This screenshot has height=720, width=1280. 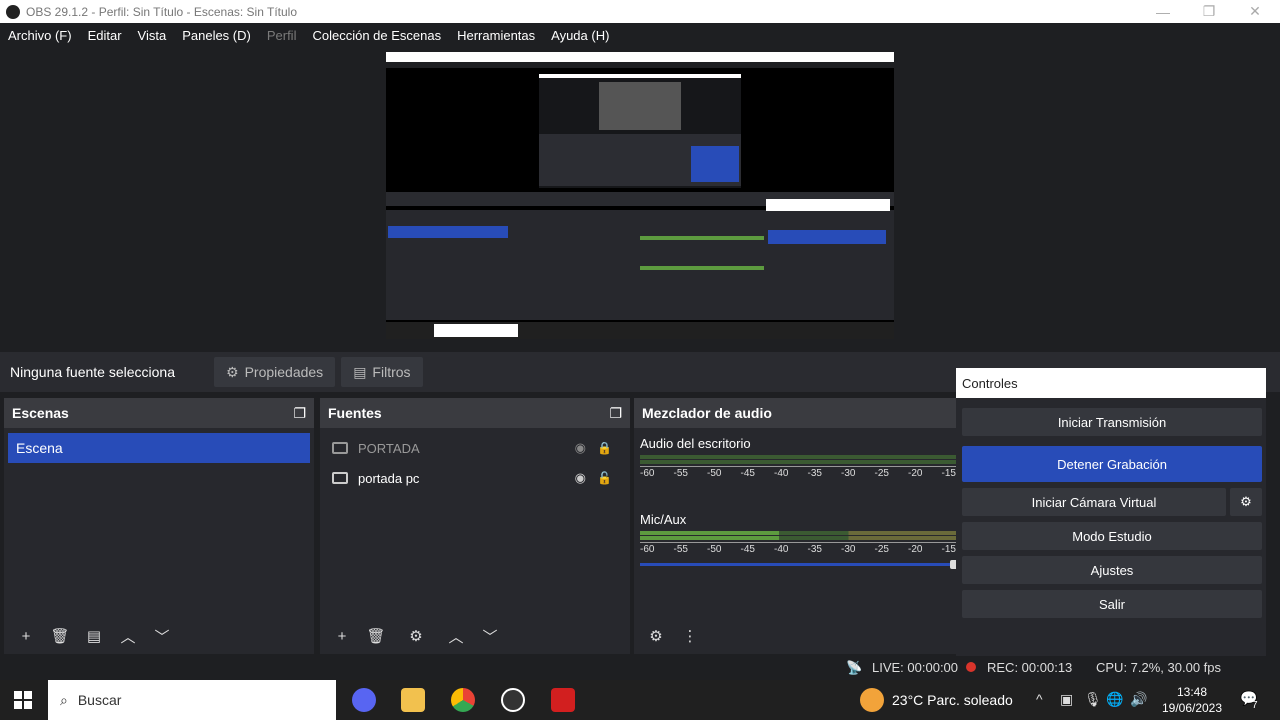 I want to click on start-virtual-camera-button: Iniciar Cámara Virtual, so click(x=1094, y=502).